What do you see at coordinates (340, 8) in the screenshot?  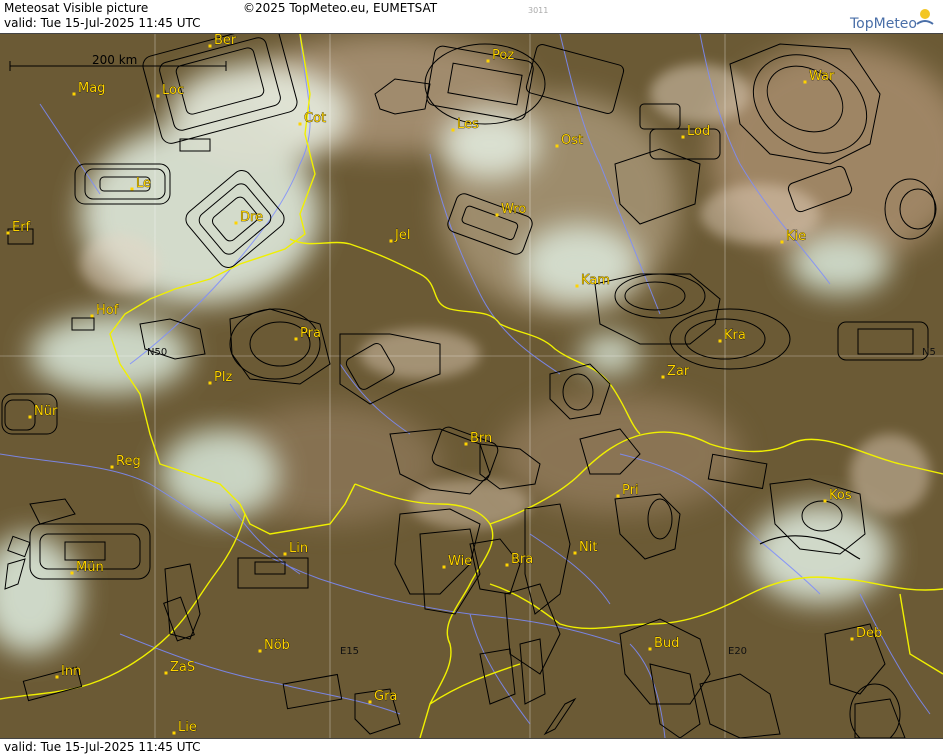 I see `copyright-text: ©2025 TopMeteo.eu, EUMETSAT` at bounding box center [340, 8].